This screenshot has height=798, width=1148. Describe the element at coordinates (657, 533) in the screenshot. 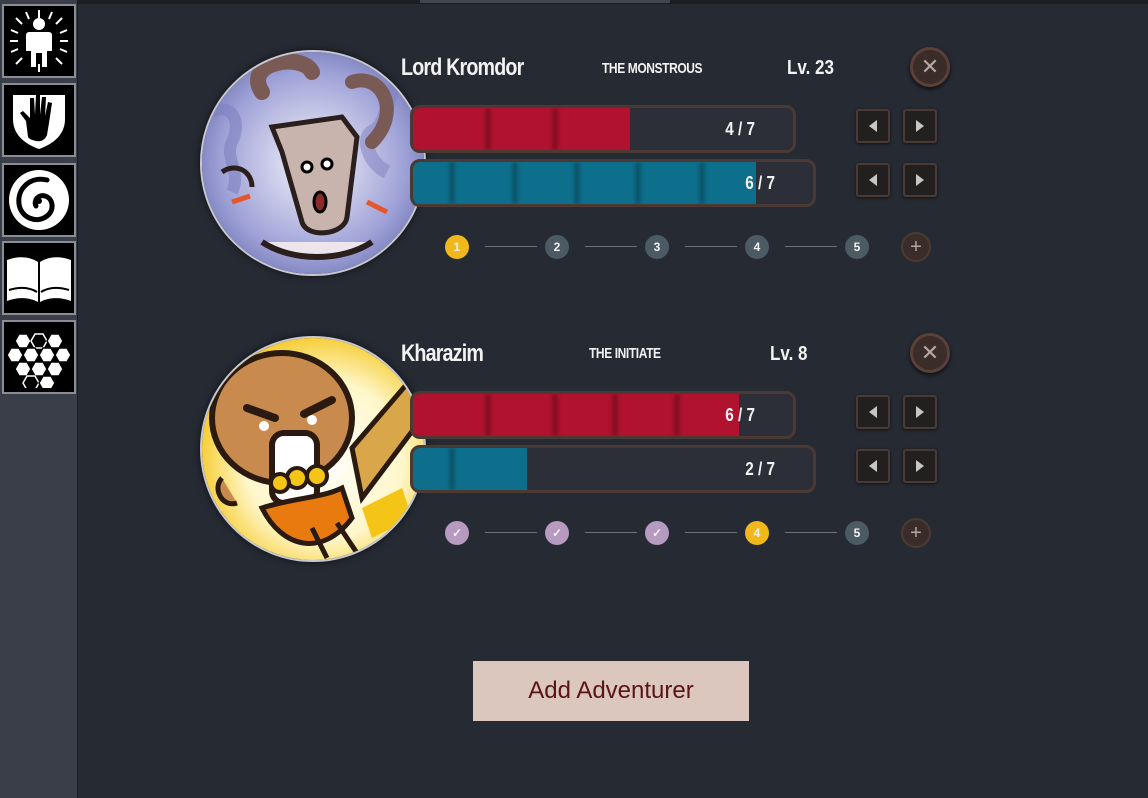

I see `step-3: ✓` at that location.